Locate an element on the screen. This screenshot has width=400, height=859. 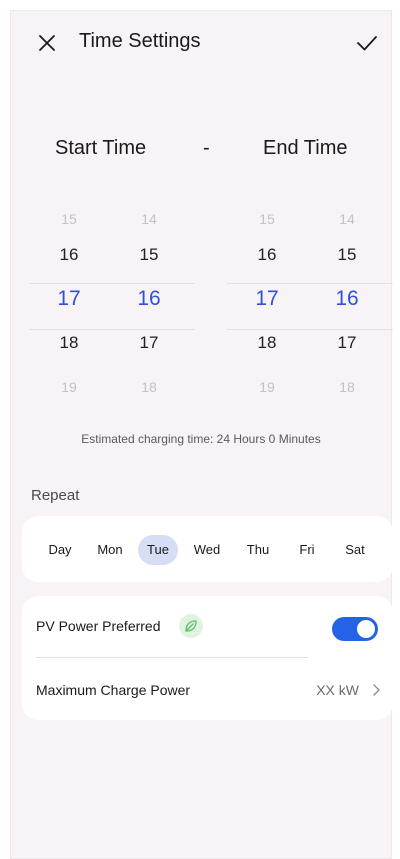
repeat-day-wed: Wed is located at coordinates (207, 550).